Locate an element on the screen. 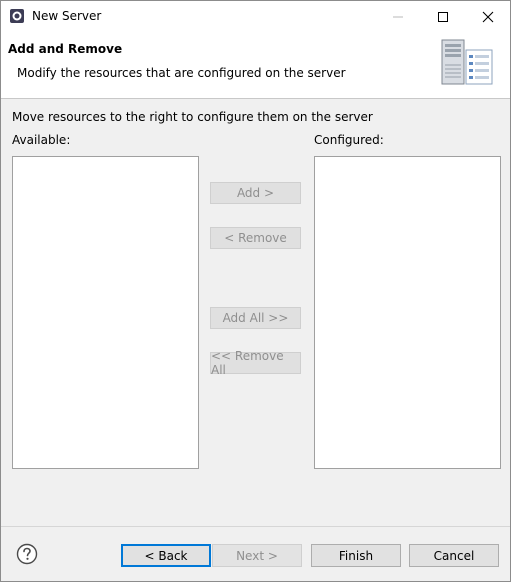 Image resolution: width=511 pixels, height=582 pixels. back-button: < Back is located at coordinates (166, 555).